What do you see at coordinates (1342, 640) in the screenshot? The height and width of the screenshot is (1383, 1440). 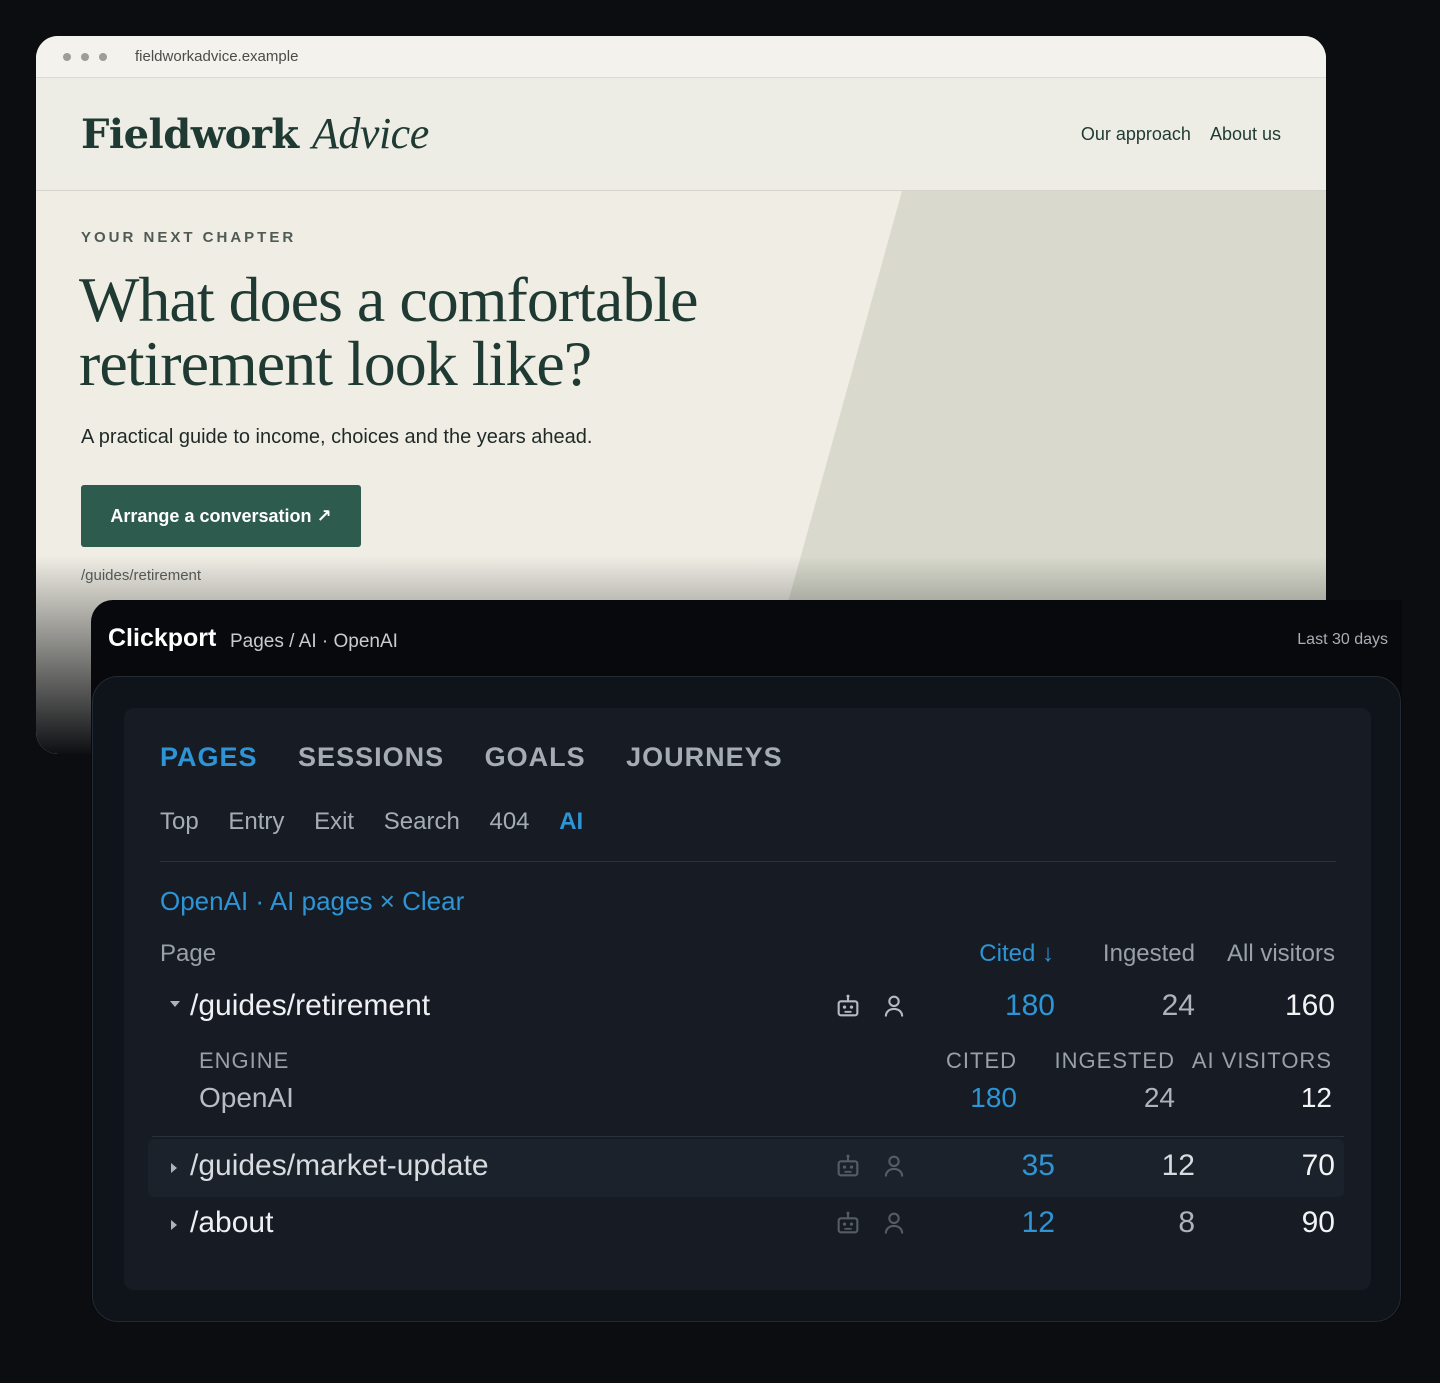 I see `date-range-selector: Last 30 days` at bounding box center [1342, 640].